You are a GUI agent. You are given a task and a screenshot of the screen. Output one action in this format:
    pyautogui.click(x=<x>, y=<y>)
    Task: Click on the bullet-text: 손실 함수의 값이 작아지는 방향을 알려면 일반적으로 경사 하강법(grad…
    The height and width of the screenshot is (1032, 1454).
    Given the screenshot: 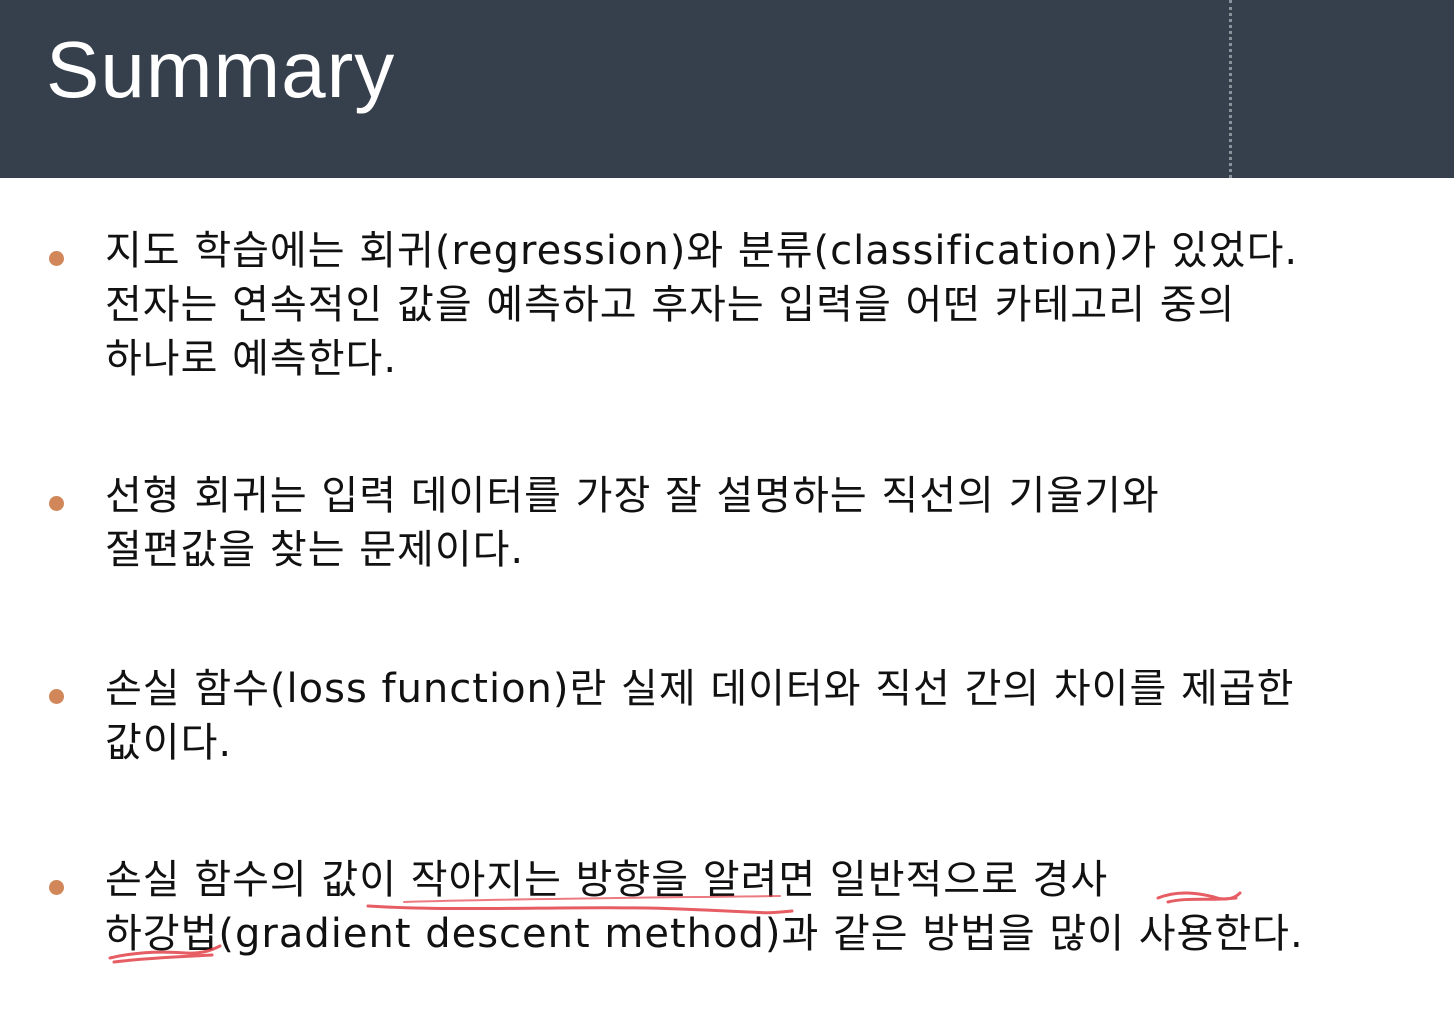 What is the action you would take?
    pyautogui.click(x=704, y=907)
    